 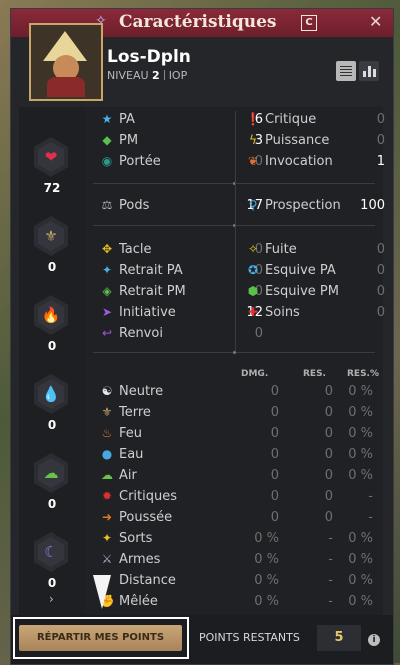 I want to click on res-dmg-value: 0 %, so click(x=266, y=601).